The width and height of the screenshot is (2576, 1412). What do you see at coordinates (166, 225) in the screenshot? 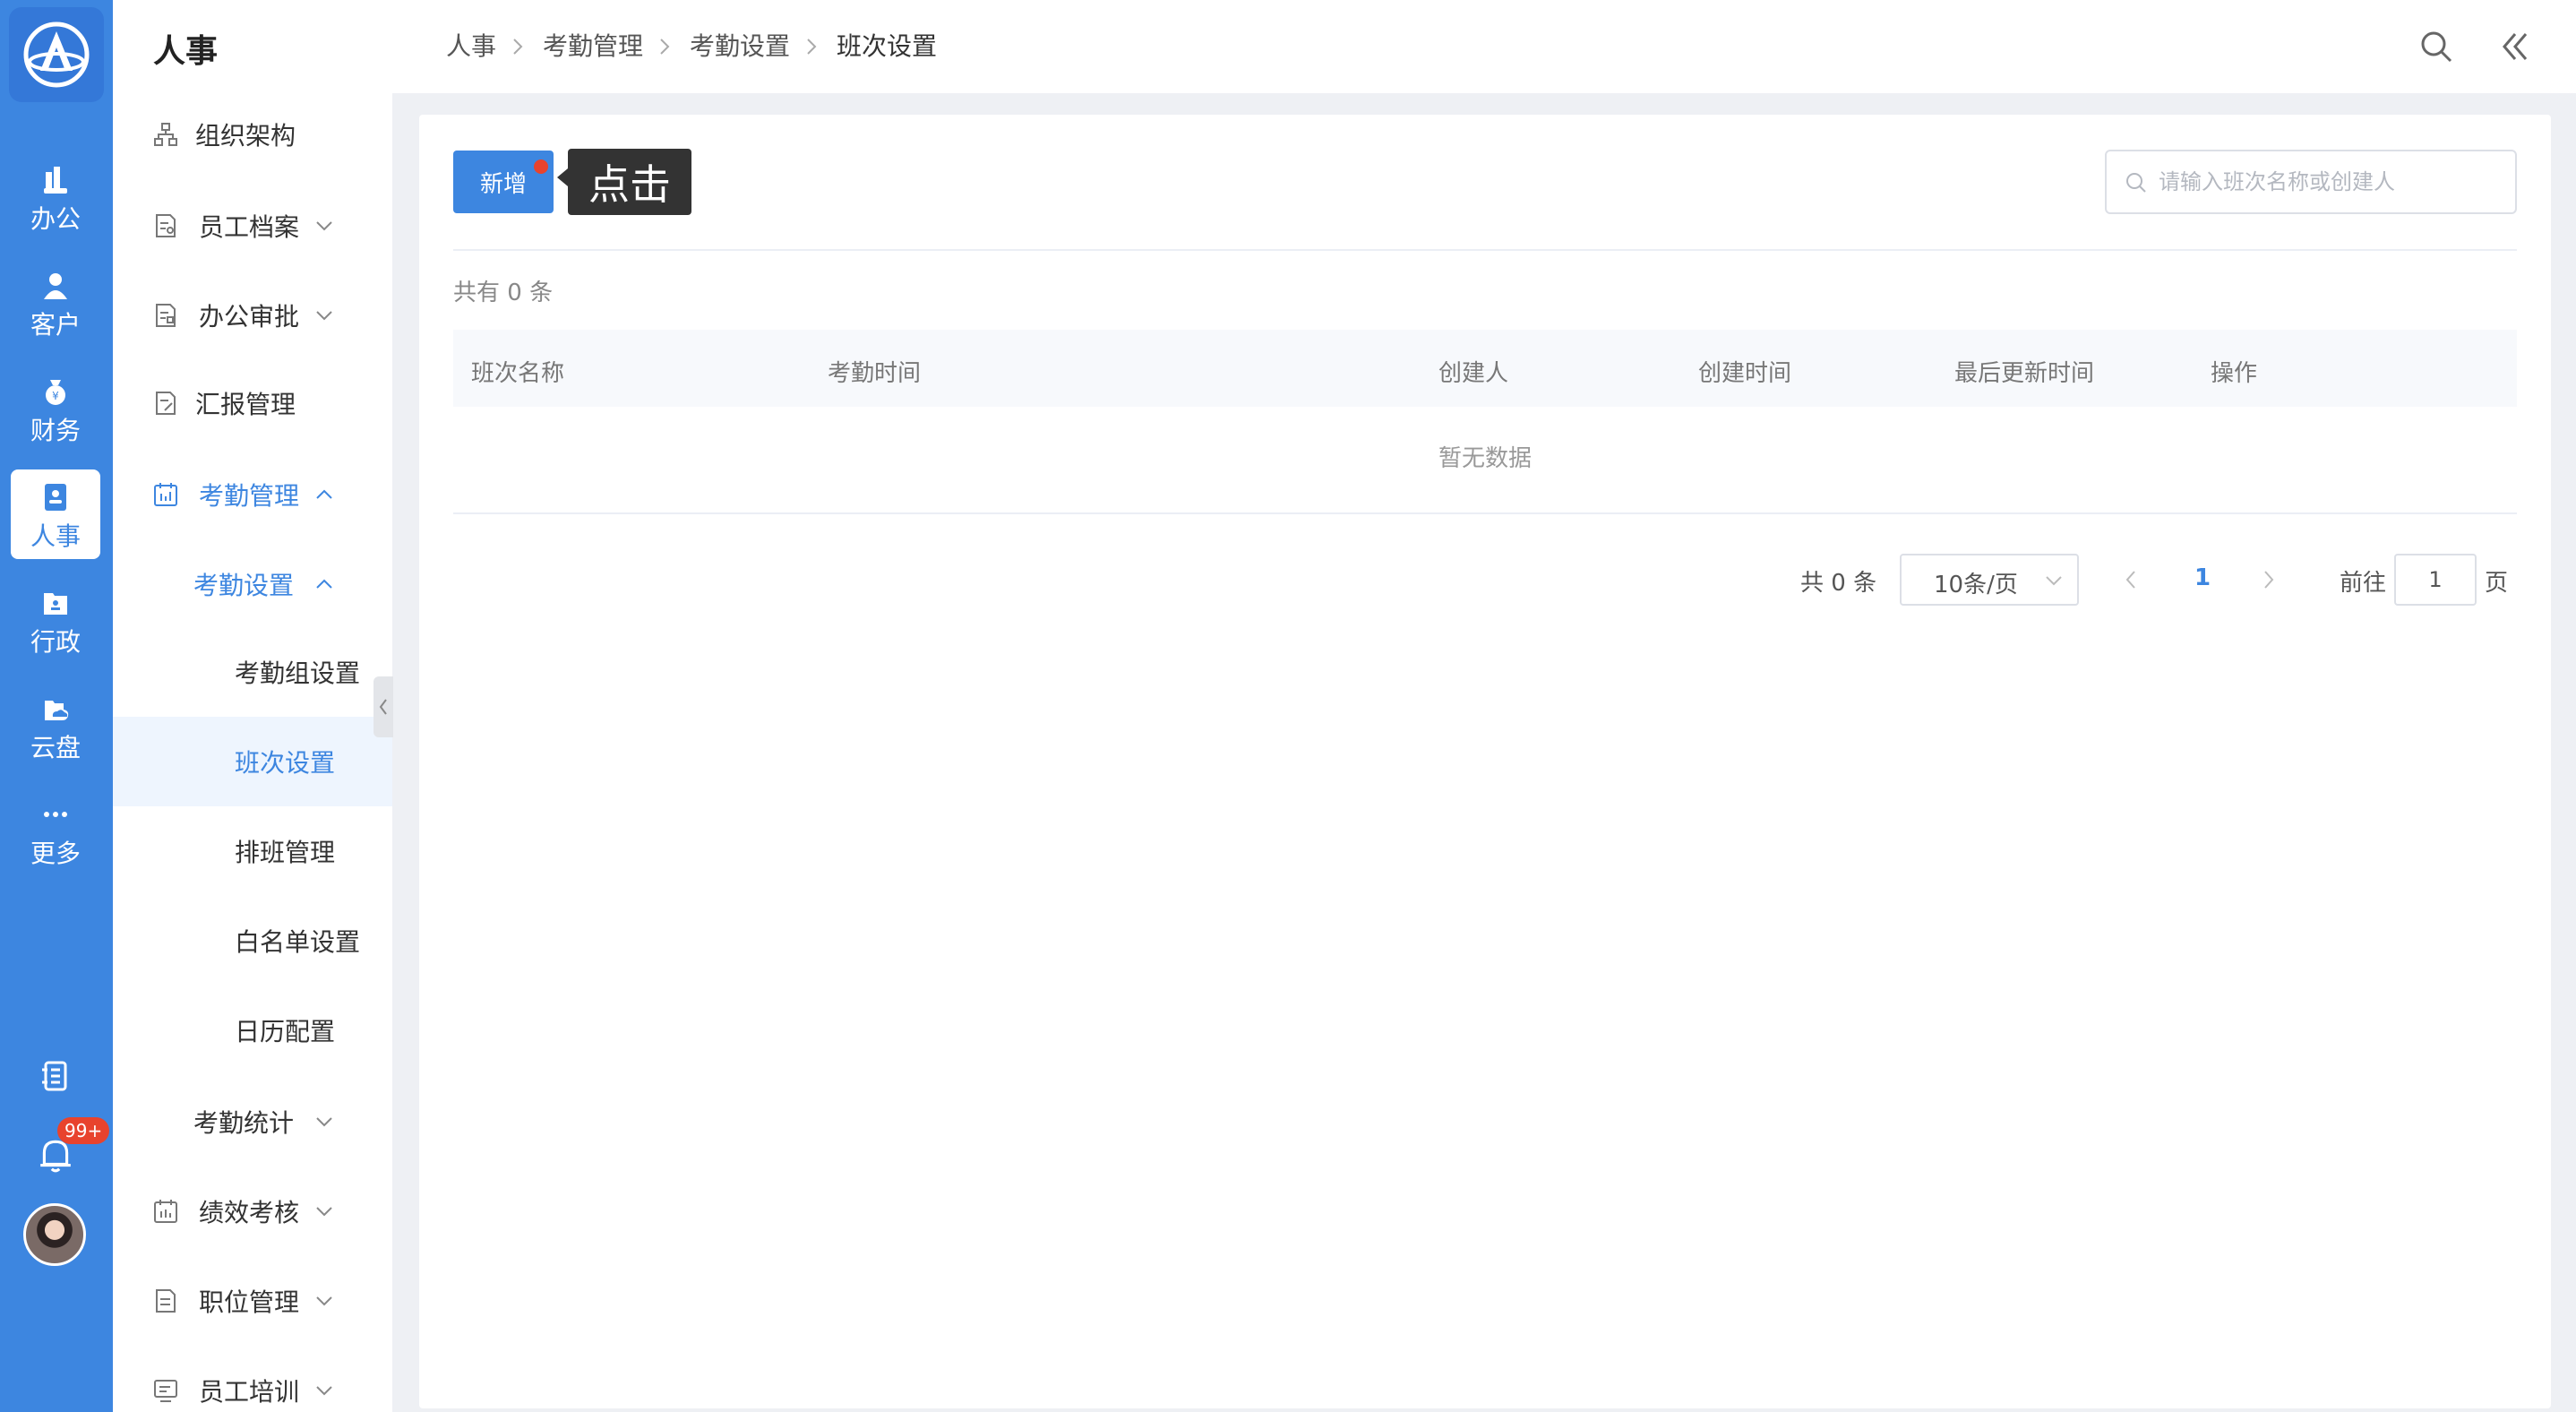
I see `profile-doc-icon` at bounding box center [166, 225].